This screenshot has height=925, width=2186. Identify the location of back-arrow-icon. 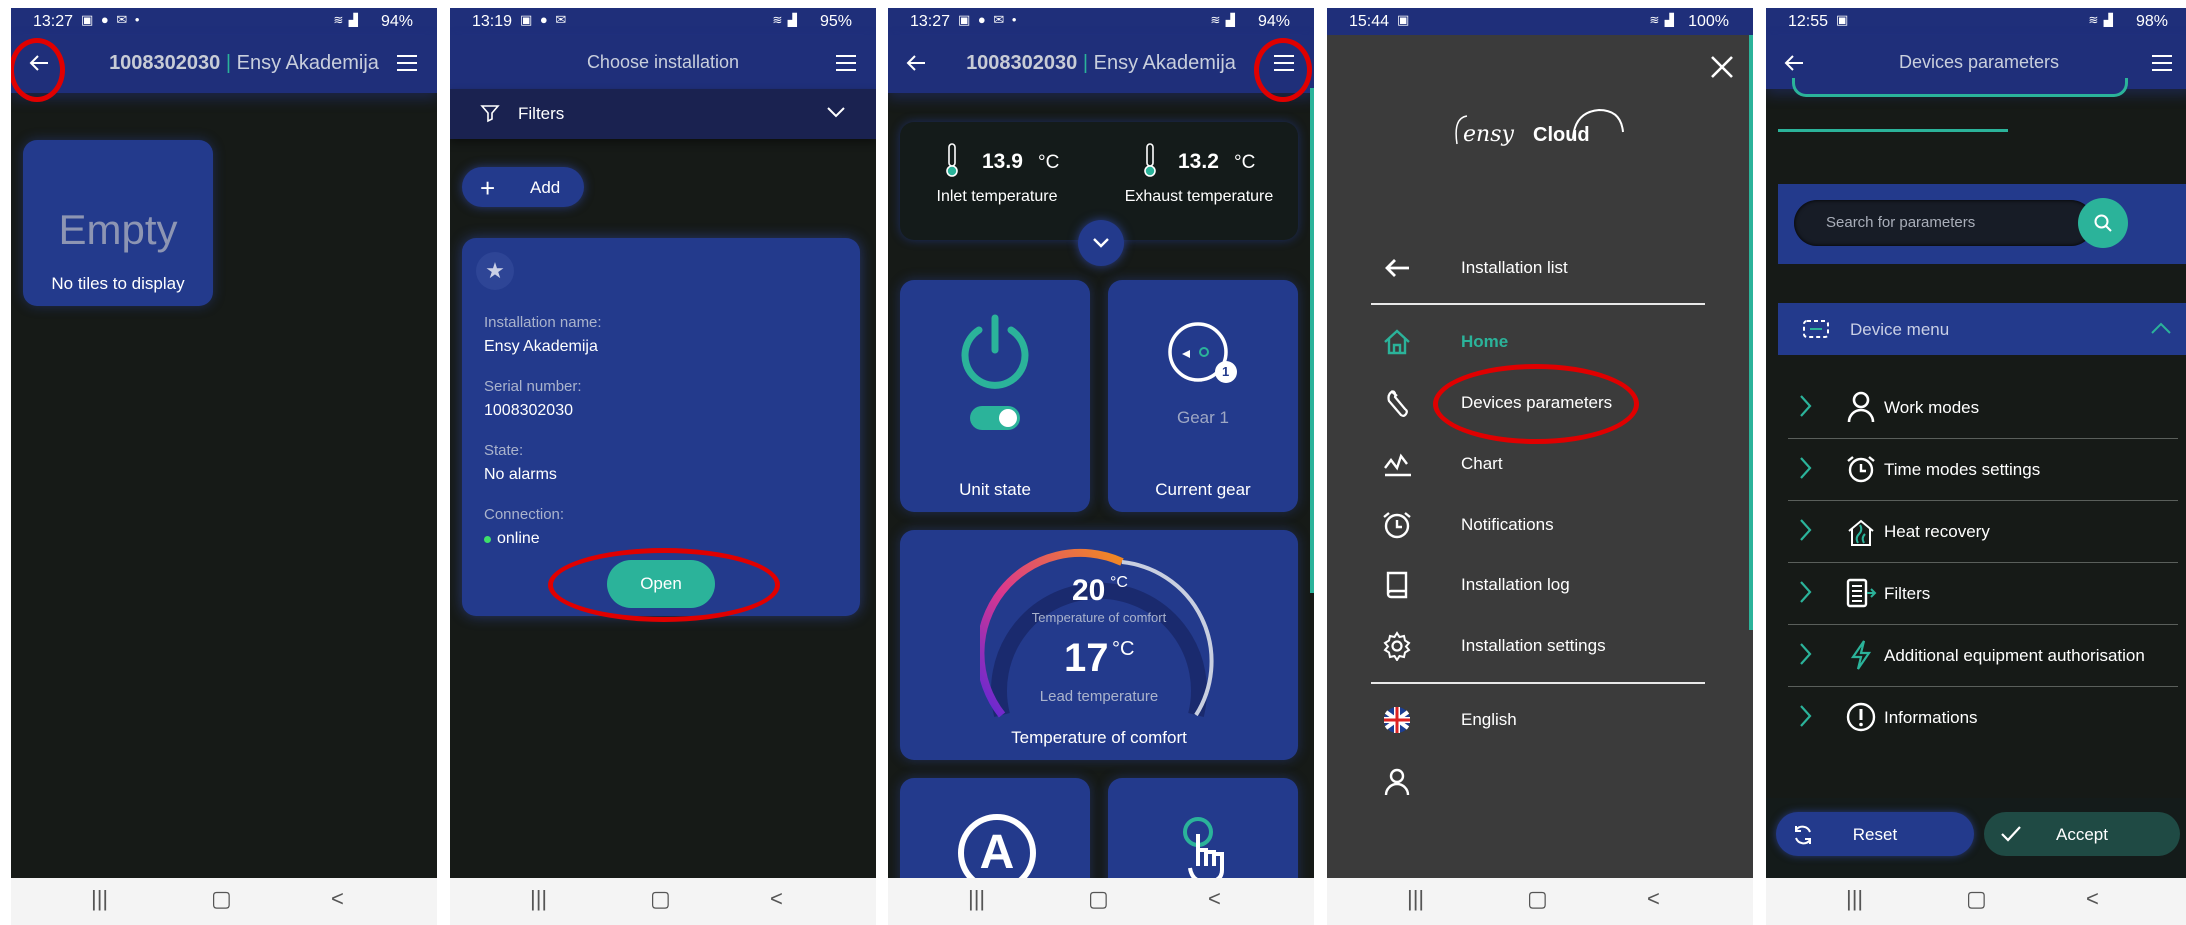
(1397, 268).